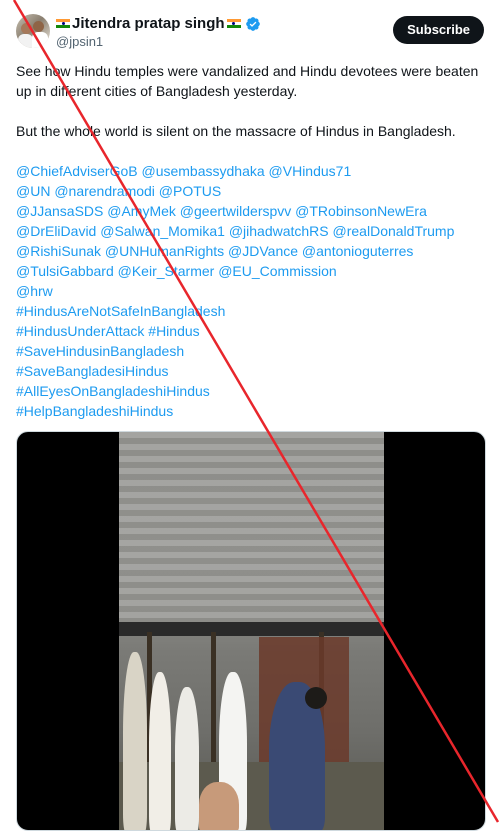 Image resolution: width=500 pixels, height=831 pixels. I want to click on author-display-name: Jitendra pratap singh, so click(148, 23).